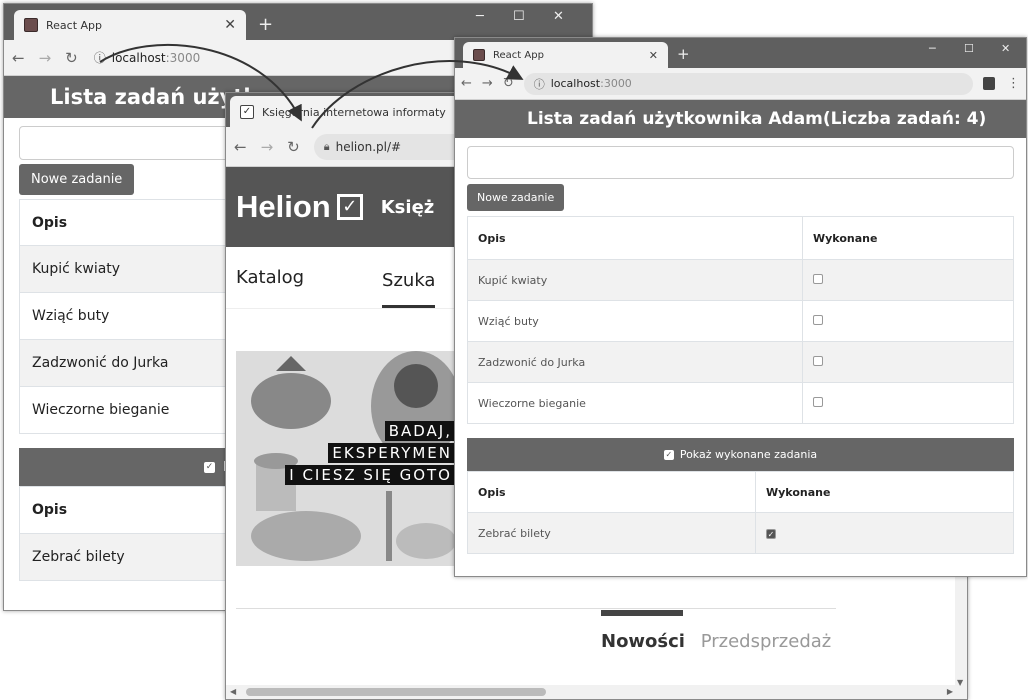  Describe the element at coordinates (1013, 83) in the screenshot. I see `menu-icon: ⋮` at that location.